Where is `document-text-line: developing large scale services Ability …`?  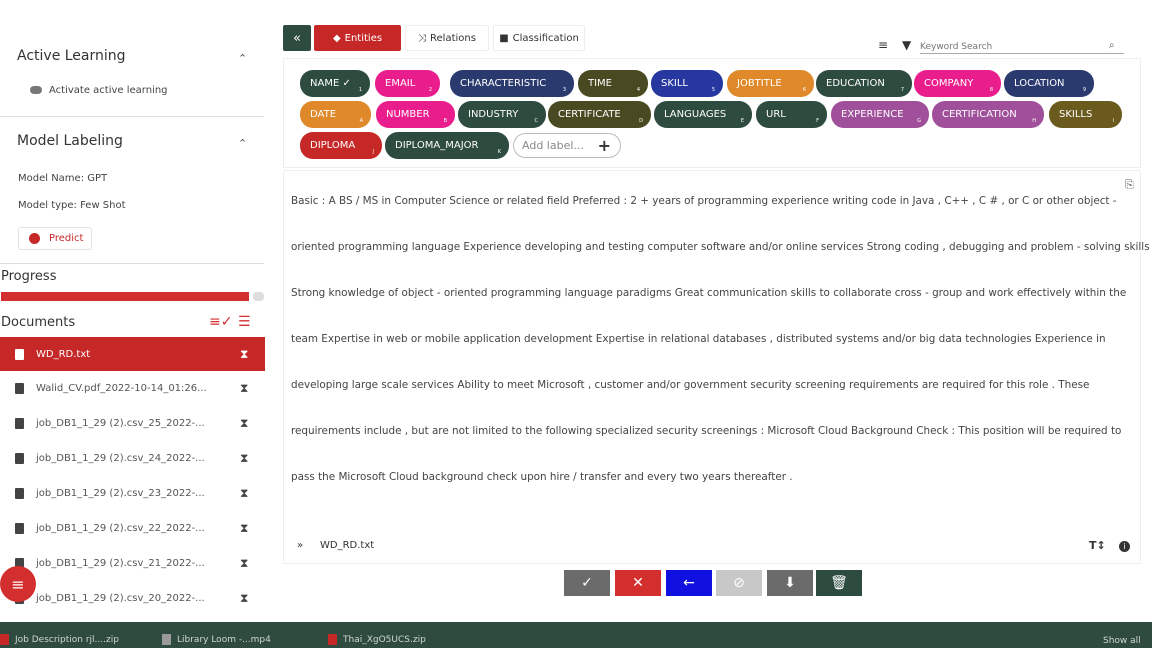
document-text-line: developing large scale services Ability … is located at coordinates (690, 385).